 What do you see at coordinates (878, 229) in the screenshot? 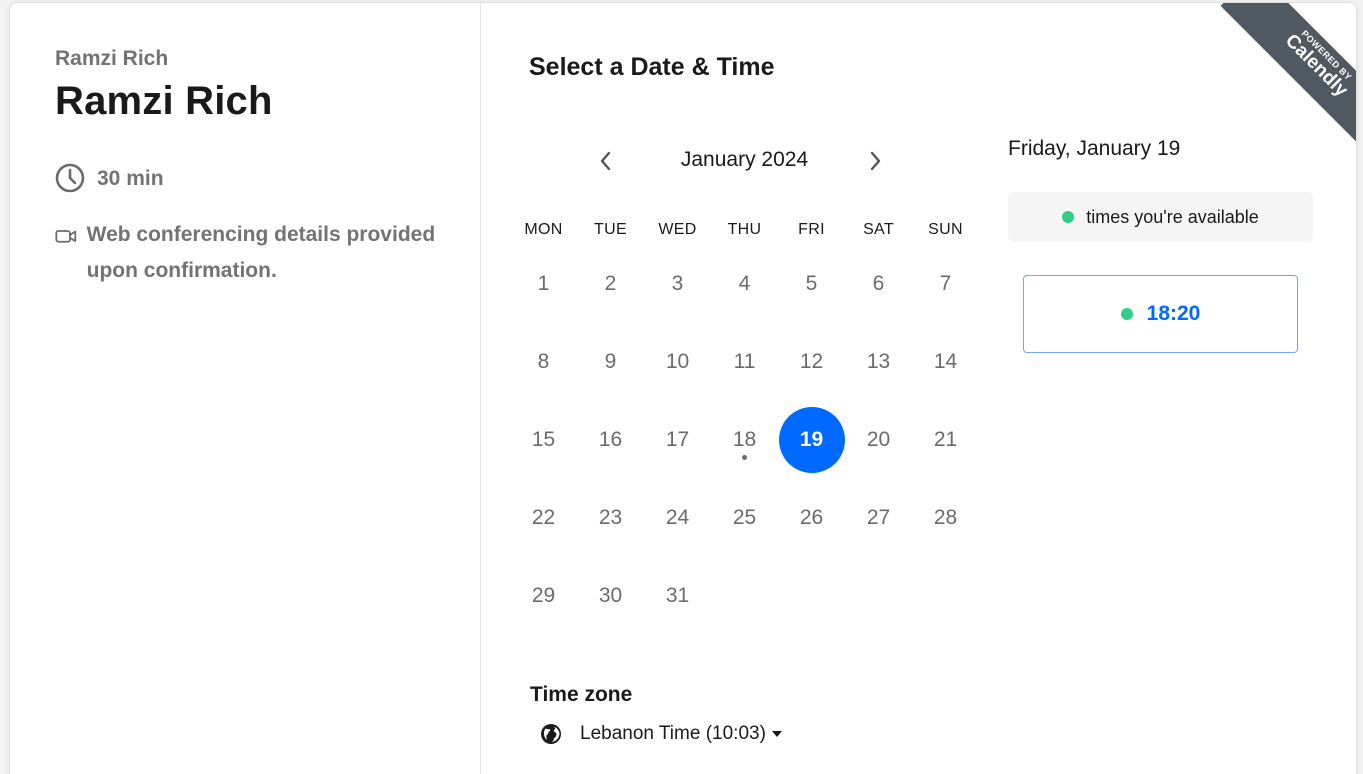
I see `weekday-label: SAT` at bounding box center [878, 229].